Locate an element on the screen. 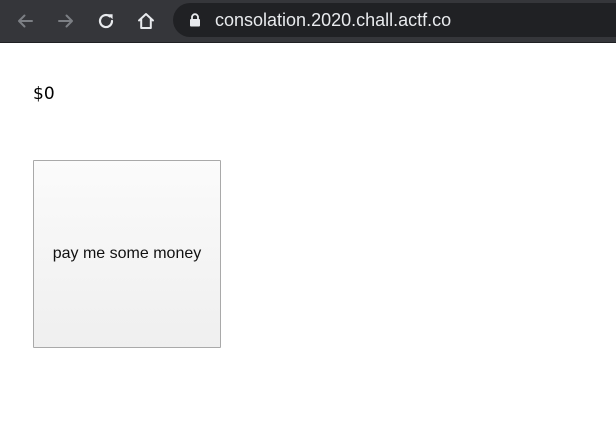 The width and height of the screenshot is (616, 433). reload-button is located at coordinates (106, 21).